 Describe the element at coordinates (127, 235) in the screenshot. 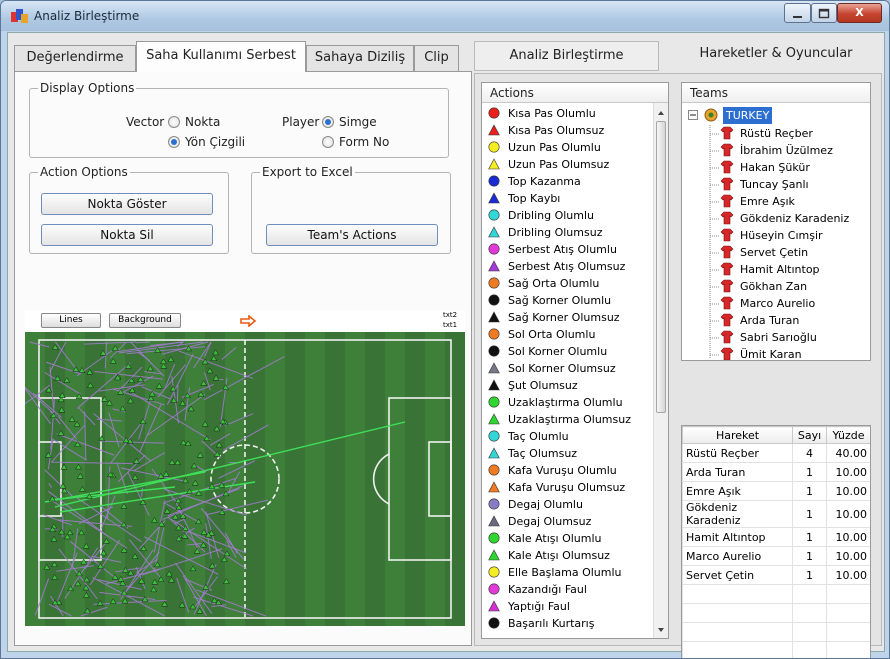

I see `nokta-sil-button: Nokta Sil` at that location.